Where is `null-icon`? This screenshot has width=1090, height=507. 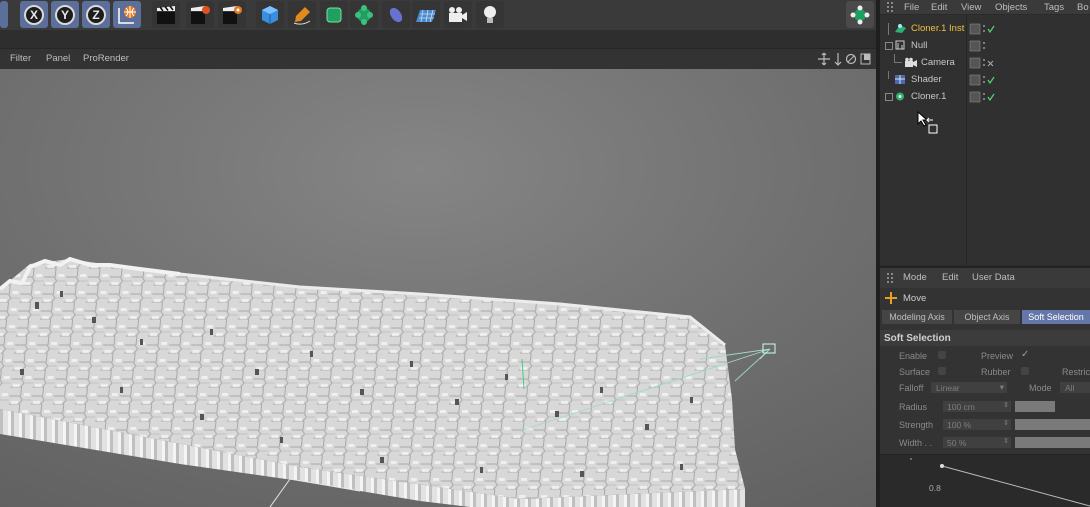
null-icon is located at coordinates (900, 45).